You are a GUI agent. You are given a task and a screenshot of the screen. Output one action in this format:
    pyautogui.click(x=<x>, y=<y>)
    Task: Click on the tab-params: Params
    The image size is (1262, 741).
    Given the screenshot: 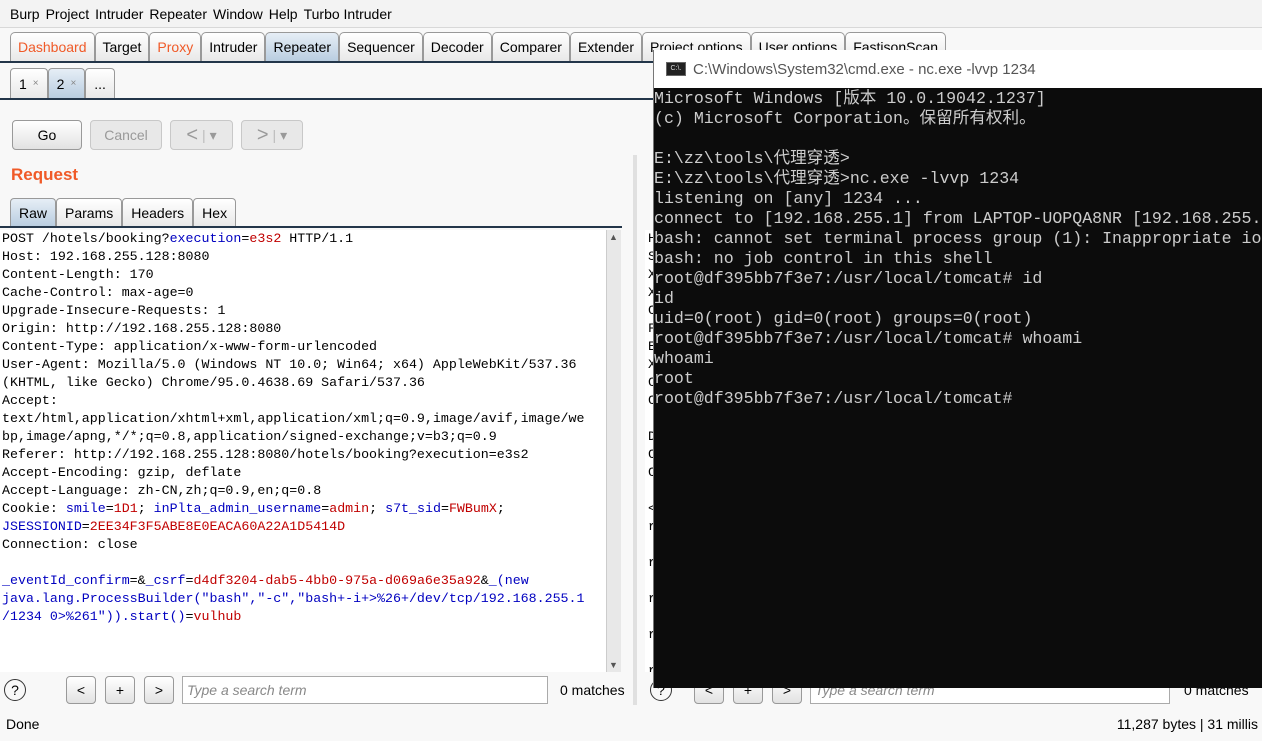 What is the action you would take?
    pyautogui.click(x=89, y=212)
    